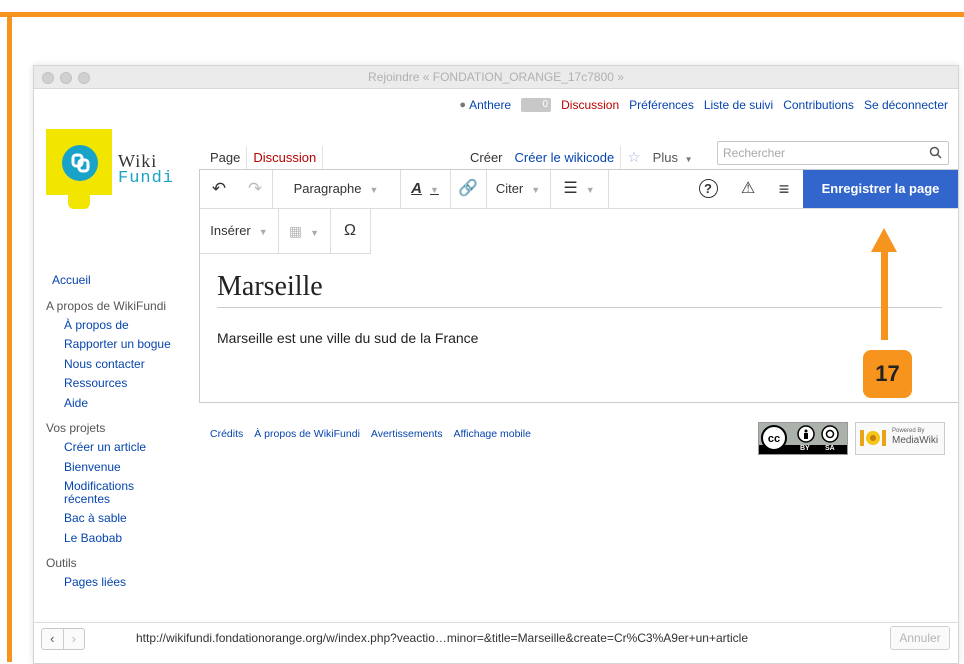 The image size is (964, 664). I want to click on link-icon: 🔗, so click(468, 189).